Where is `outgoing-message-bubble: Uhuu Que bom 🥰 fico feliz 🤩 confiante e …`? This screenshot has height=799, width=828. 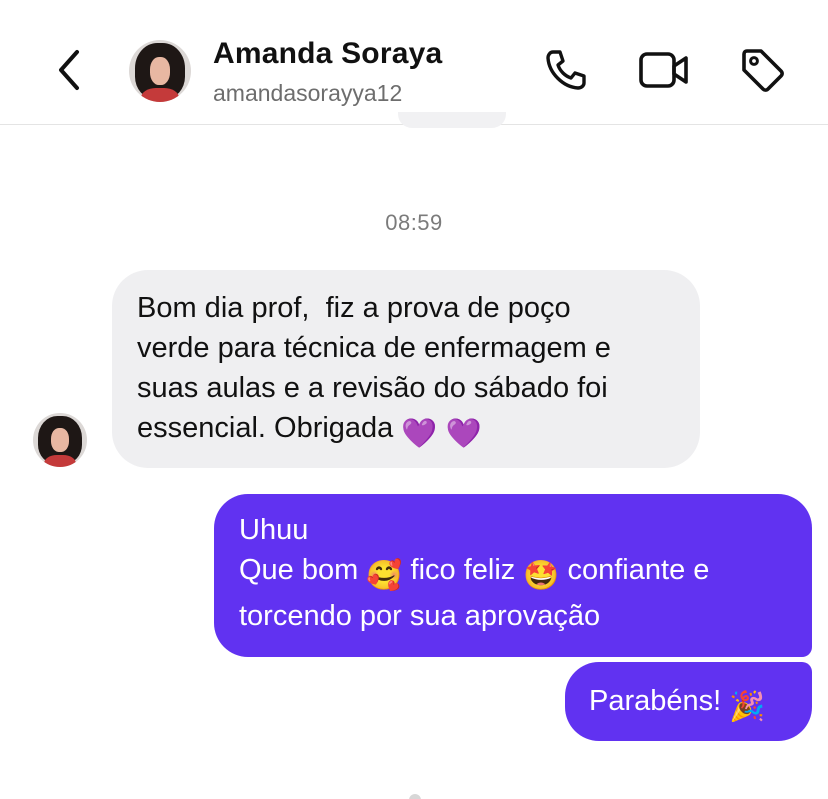 outgoing-message-bubble: Uhuu Que bom 🥰 fico feliz 🤩 confiante e … is located at coordinates (513, 575).